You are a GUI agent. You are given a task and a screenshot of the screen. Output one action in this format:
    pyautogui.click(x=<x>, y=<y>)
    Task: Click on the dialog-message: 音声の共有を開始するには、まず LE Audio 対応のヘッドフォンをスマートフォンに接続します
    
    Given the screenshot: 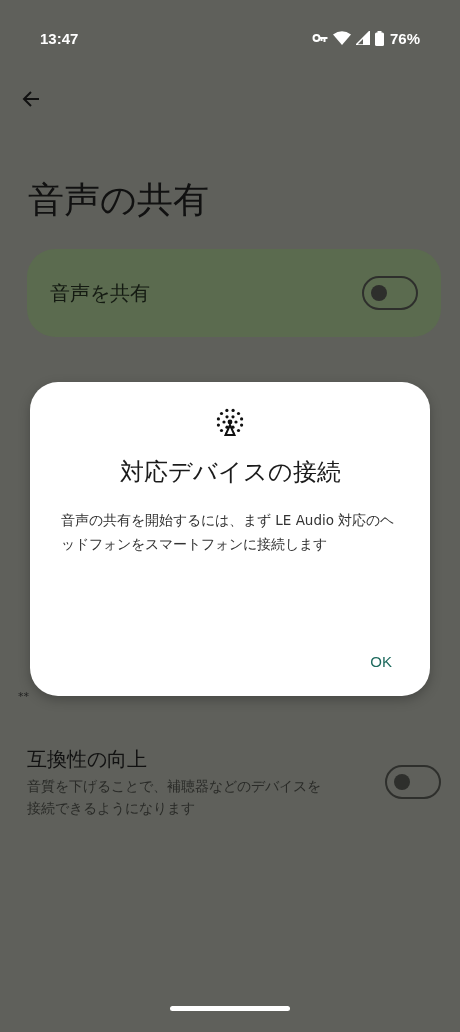 What is the action you would take?
    pyautogui.click(x=228, y=532)
    